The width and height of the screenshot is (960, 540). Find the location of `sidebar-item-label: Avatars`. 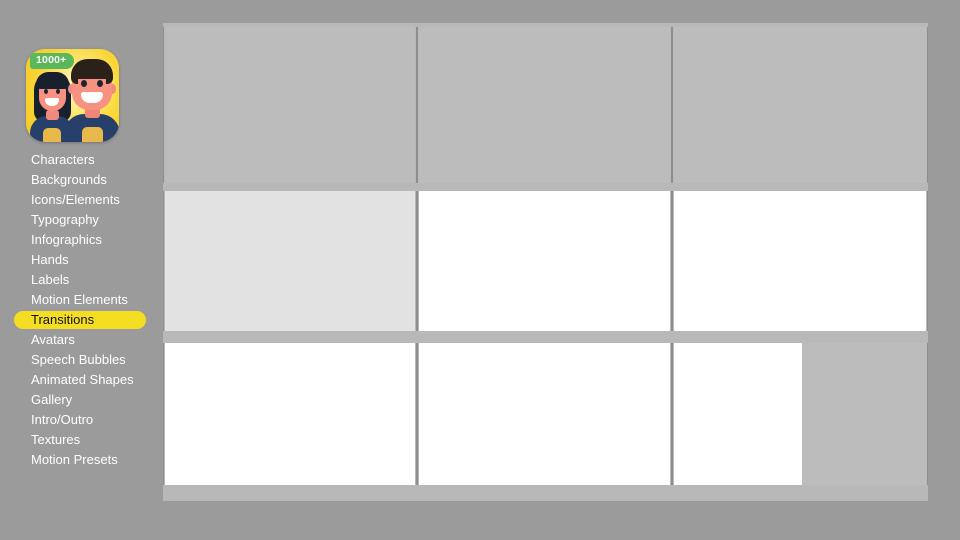

sidebar-item-label: Avatars is located at coordinates (53, 339).